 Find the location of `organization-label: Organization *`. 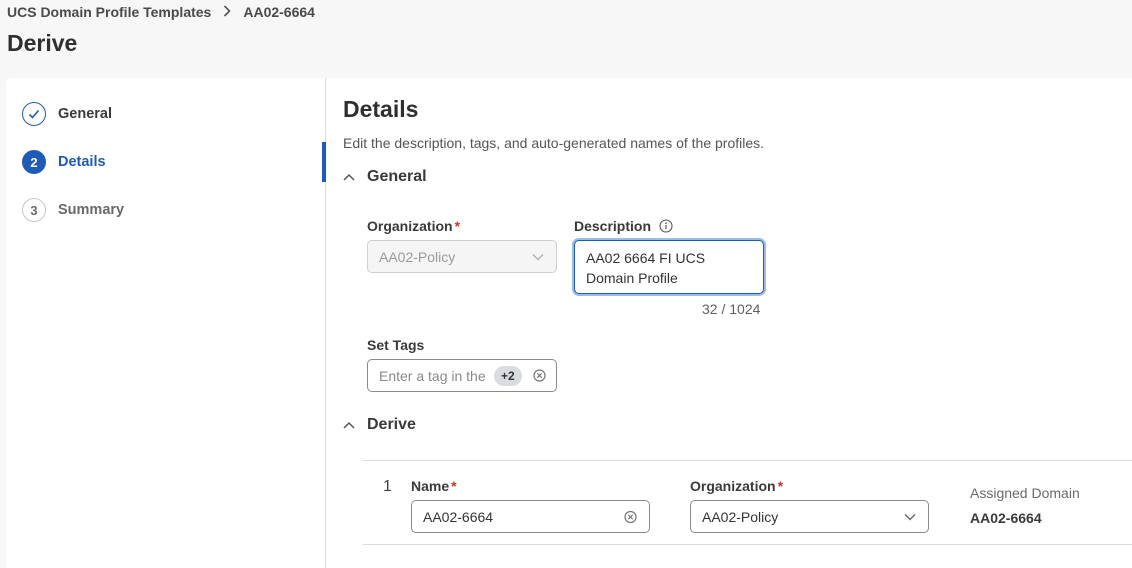

organization-label: Organization * is located at coordinates (414, 226).